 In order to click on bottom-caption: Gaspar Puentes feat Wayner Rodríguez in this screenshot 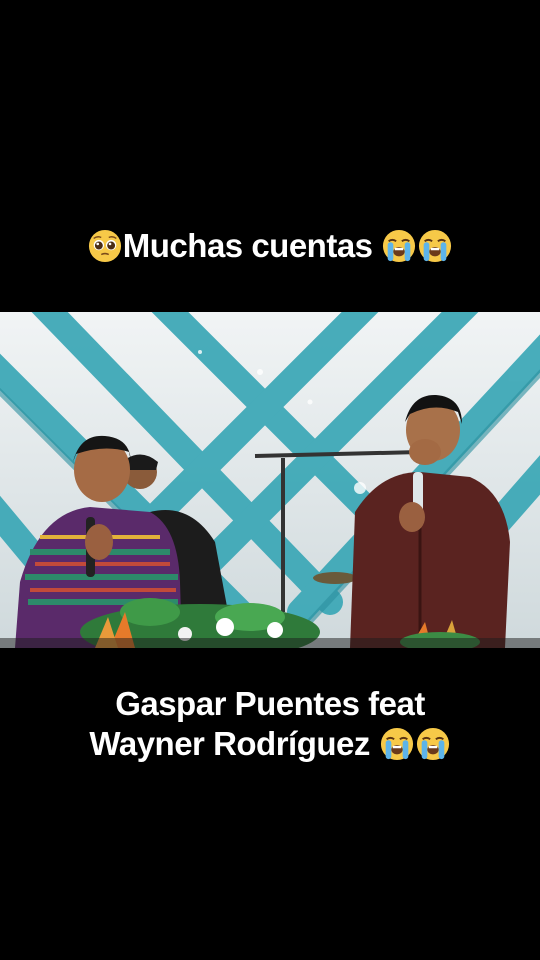, I will do `click(270, 724)`.